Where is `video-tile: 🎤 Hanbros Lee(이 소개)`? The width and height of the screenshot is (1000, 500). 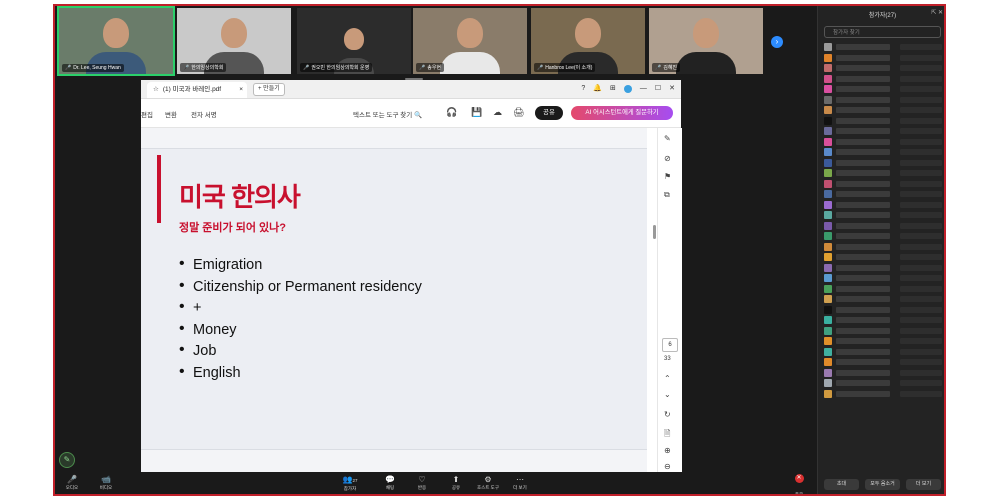 video-tile: 🎤 Hanbros Lee(이 소개) is located at coordinates (588, 41).